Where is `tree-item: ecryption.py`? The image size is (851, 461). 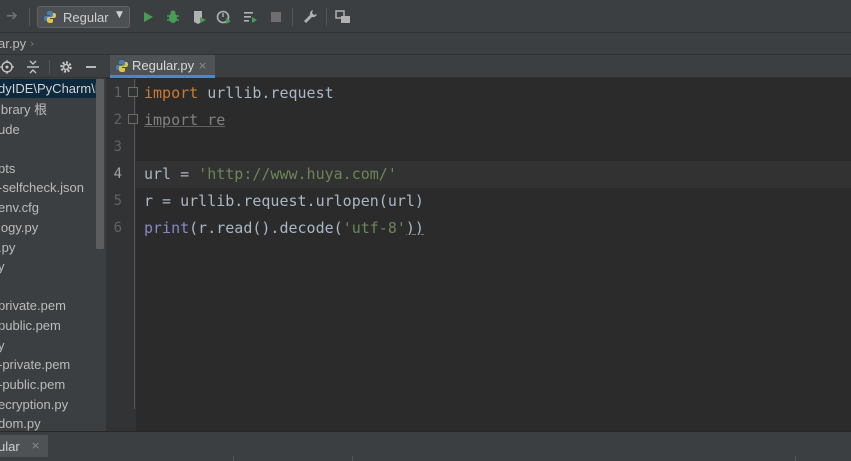 tree-item: ecryption.py is located at coordinates (48, 404).